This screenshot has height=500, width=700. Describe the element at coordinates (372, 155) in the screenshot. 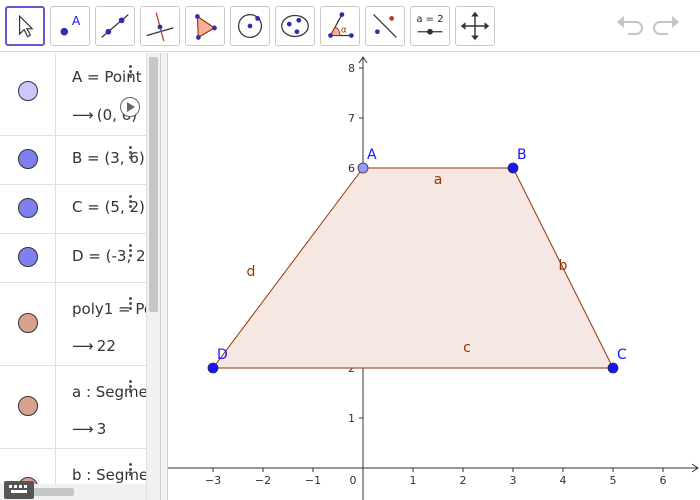

I see `point-label-A: A` at that location.